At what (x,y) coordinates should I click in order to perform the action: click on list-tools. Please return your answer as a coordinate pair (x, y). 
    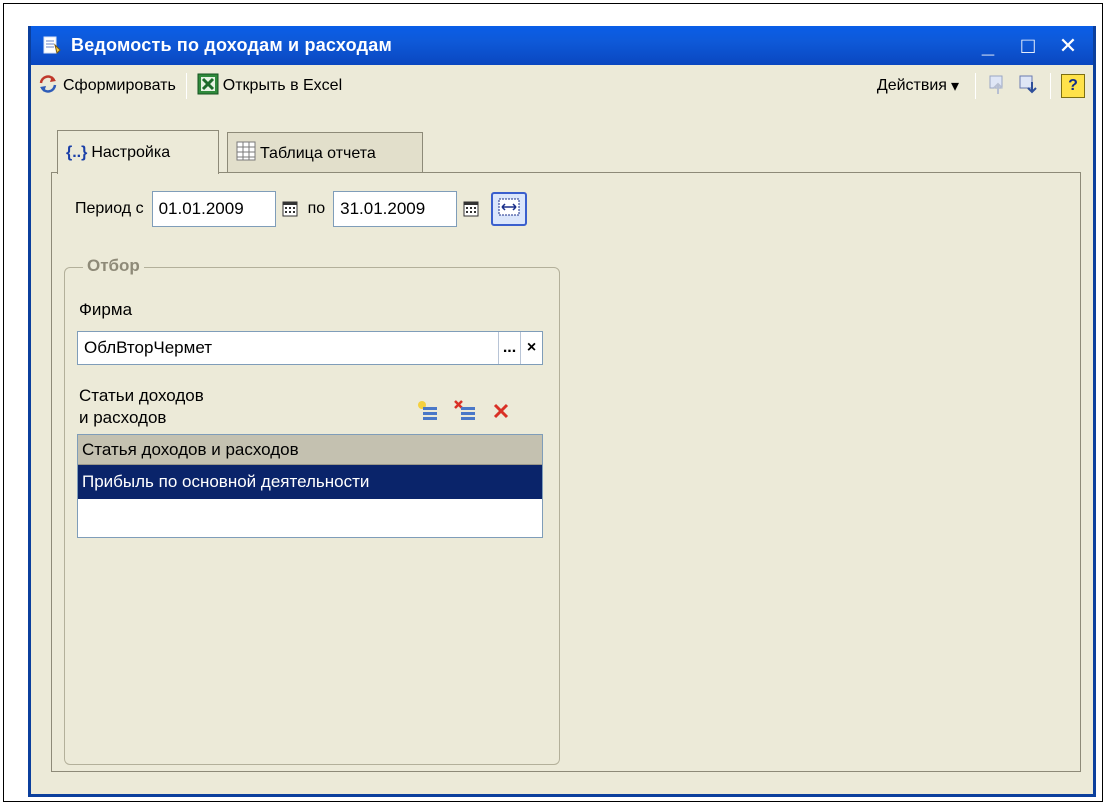
    Looking at the image, I should click on (463, 413).